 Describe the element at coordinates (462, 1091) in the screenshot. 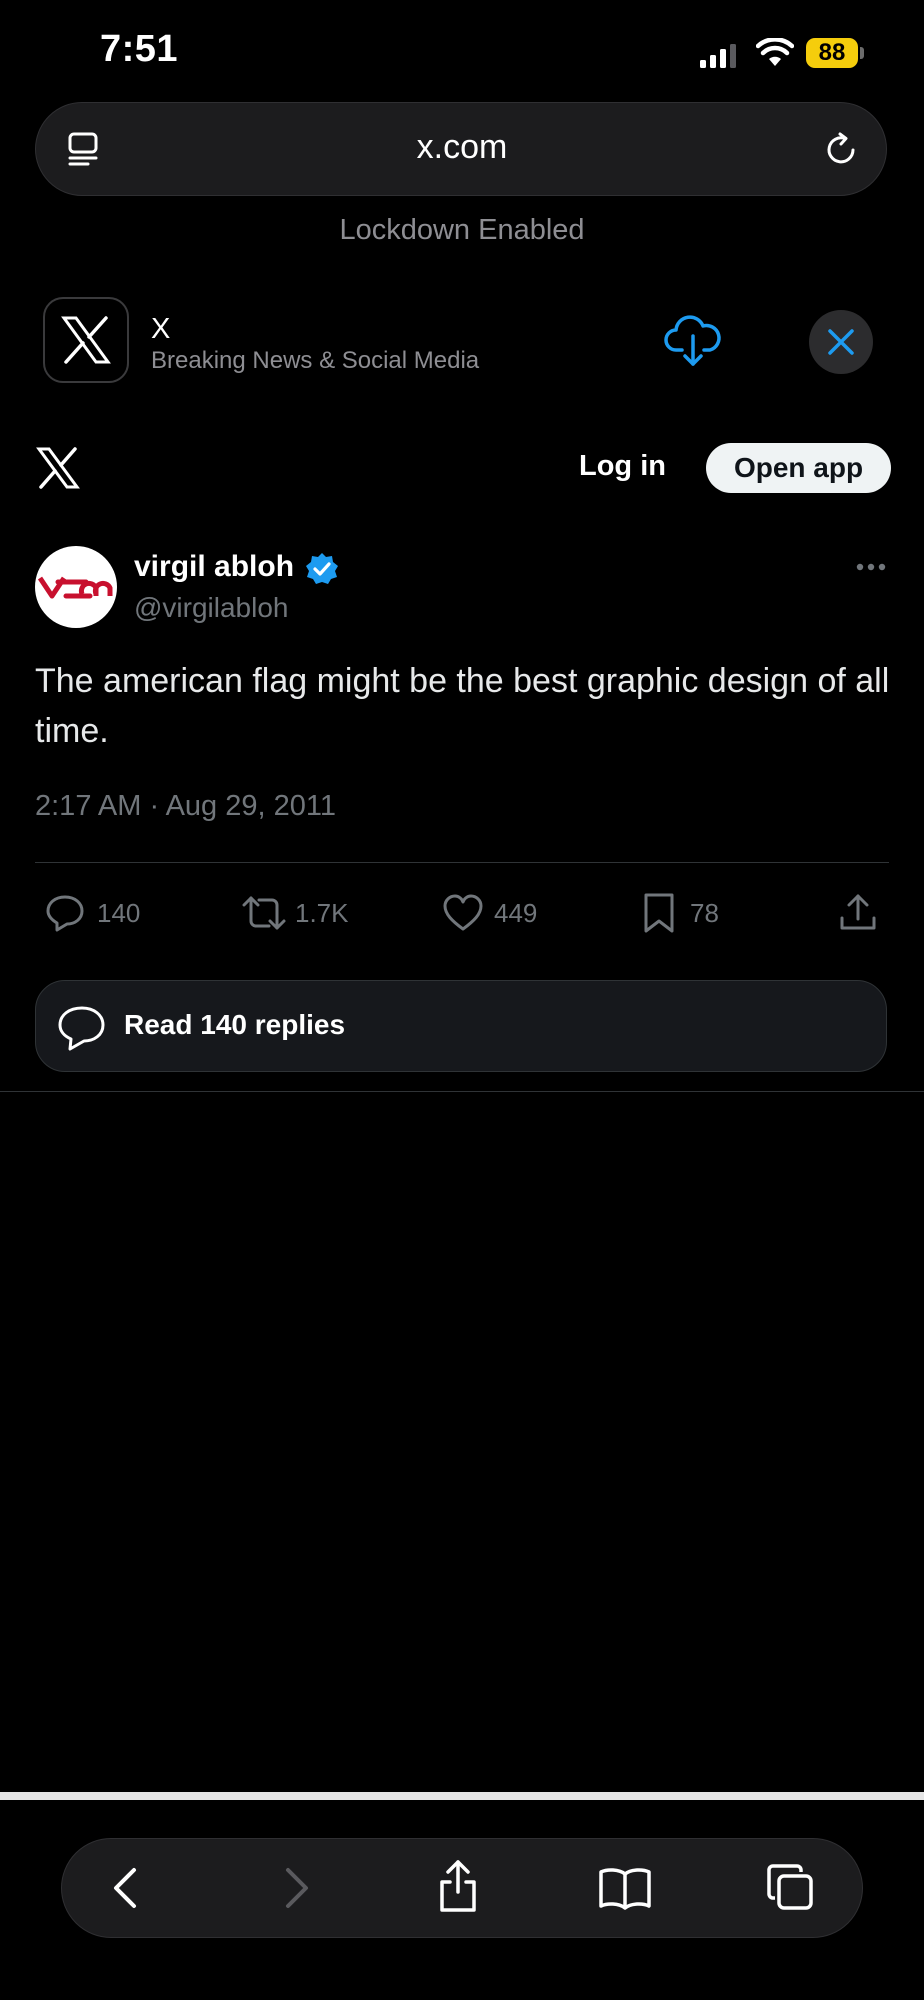

I see `section-divider` at that location.